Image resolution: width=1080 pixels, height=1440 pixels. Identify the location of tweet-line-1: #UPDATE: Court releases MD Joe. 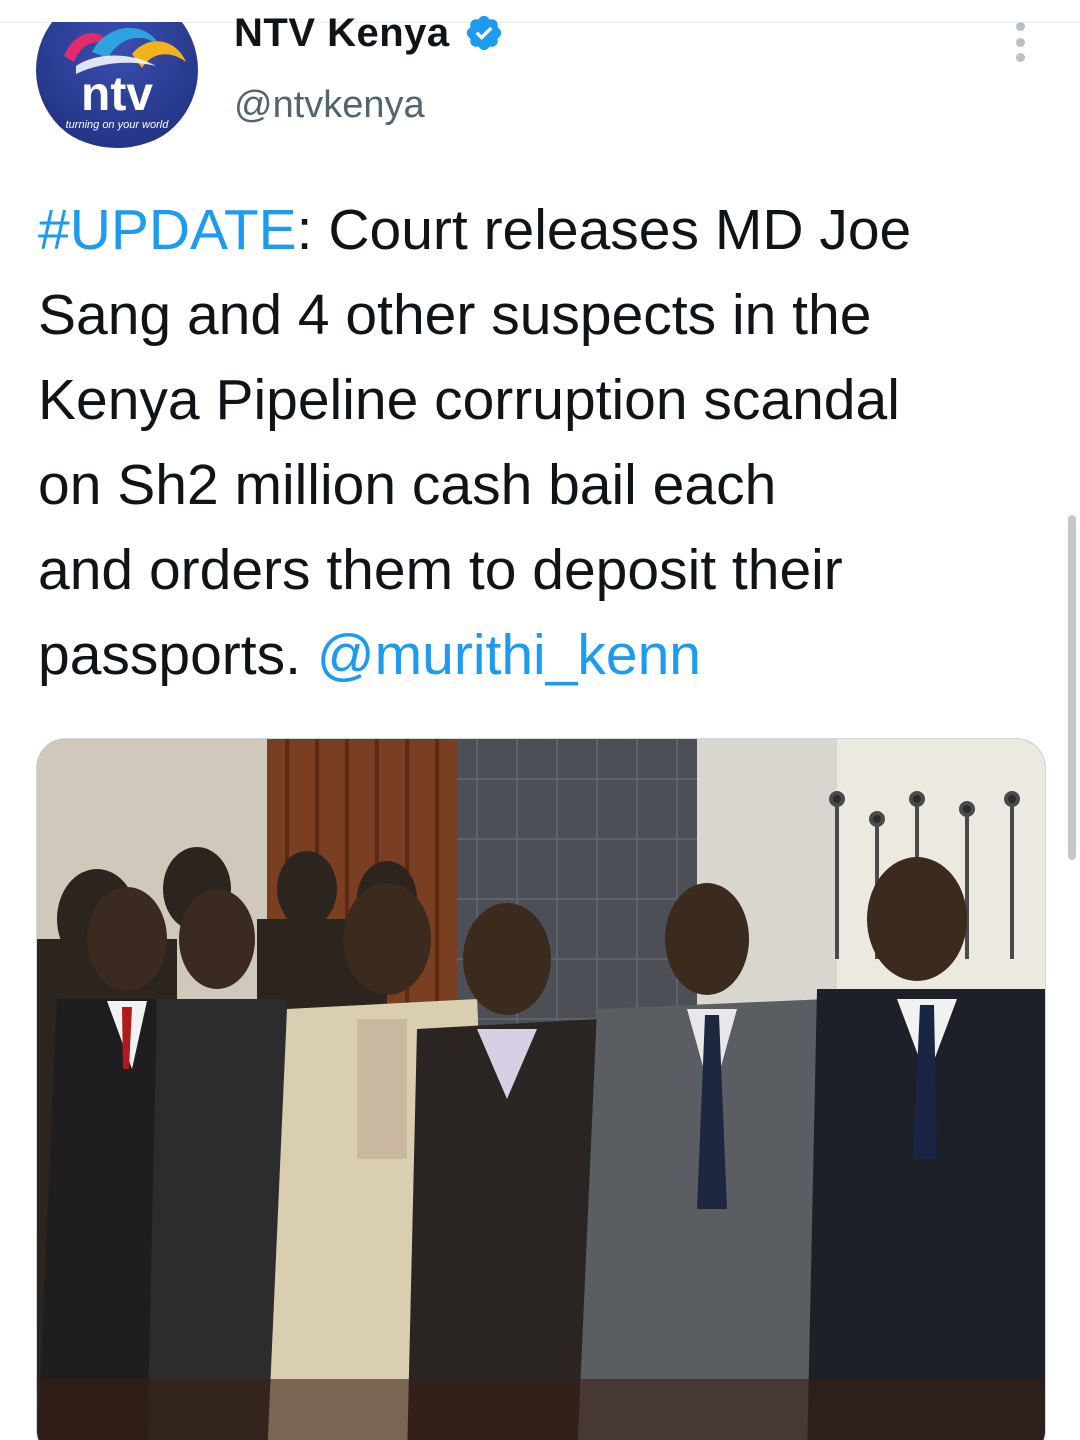
(543, 230).